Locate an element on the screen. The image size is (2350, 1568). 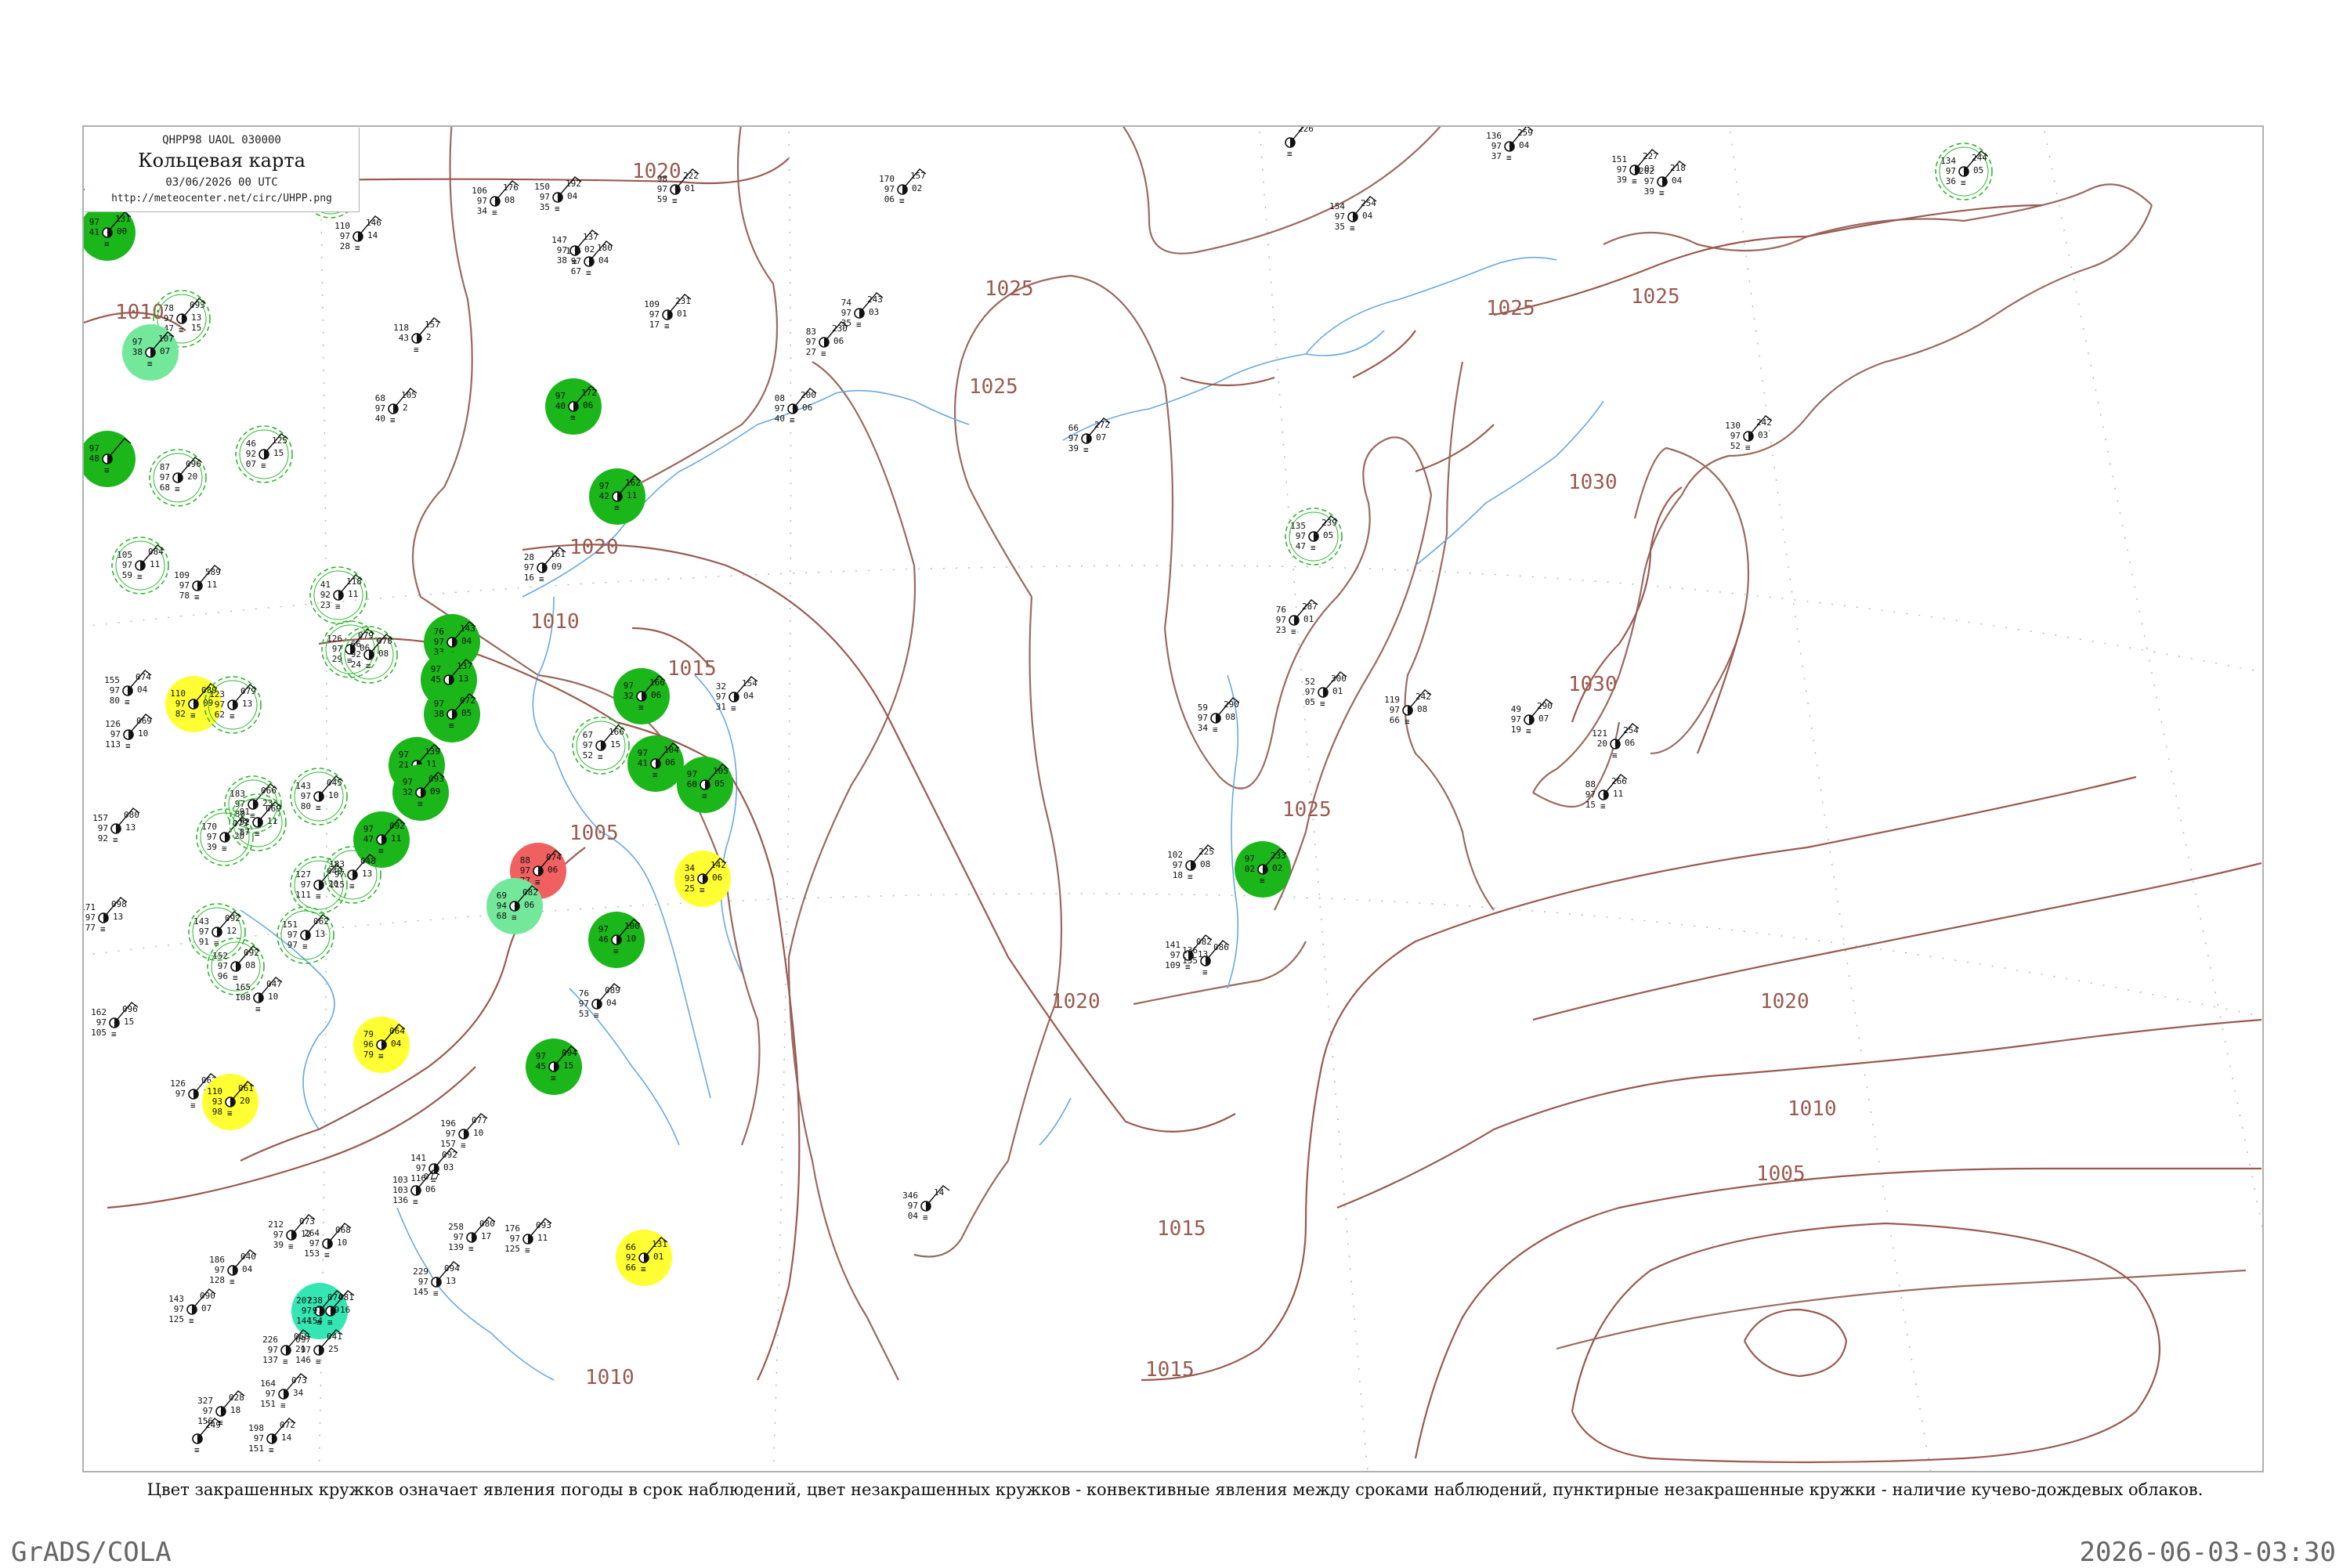
station-plot: 142 349325 06 ≡ is located at coordinates (702, 879).